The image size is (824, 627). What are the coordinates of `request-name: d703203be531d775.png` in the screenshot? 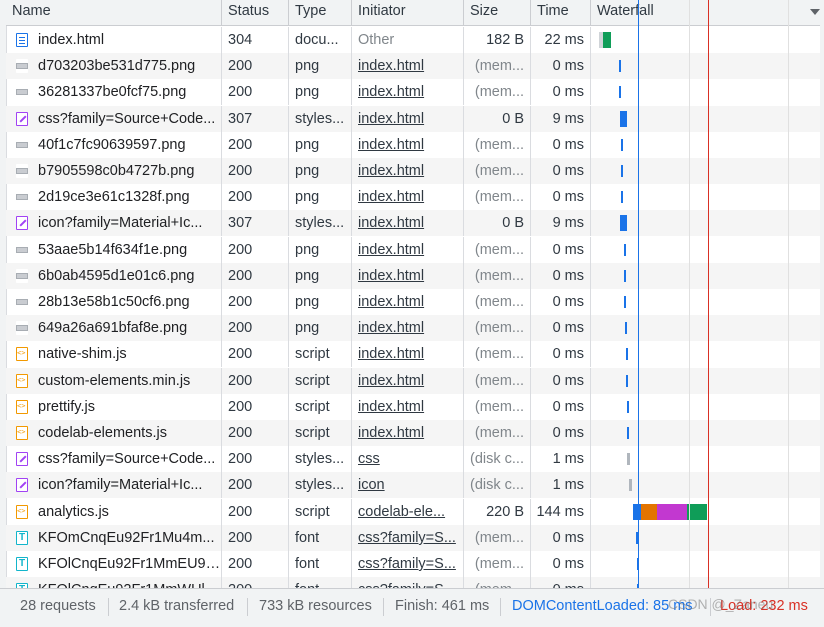 It's located at (114, 66).